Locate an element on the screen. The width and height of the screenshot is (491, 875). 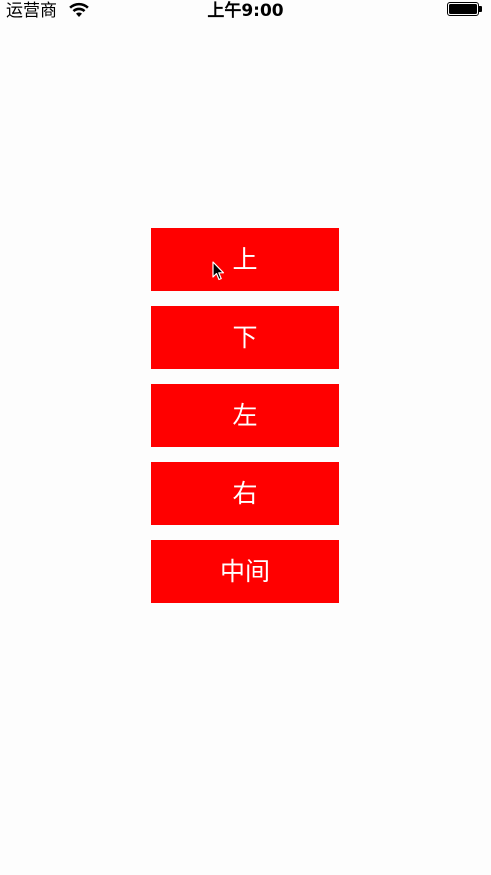
status-bar: 运营商 上午9:00 is located at coordinates (245, 12).